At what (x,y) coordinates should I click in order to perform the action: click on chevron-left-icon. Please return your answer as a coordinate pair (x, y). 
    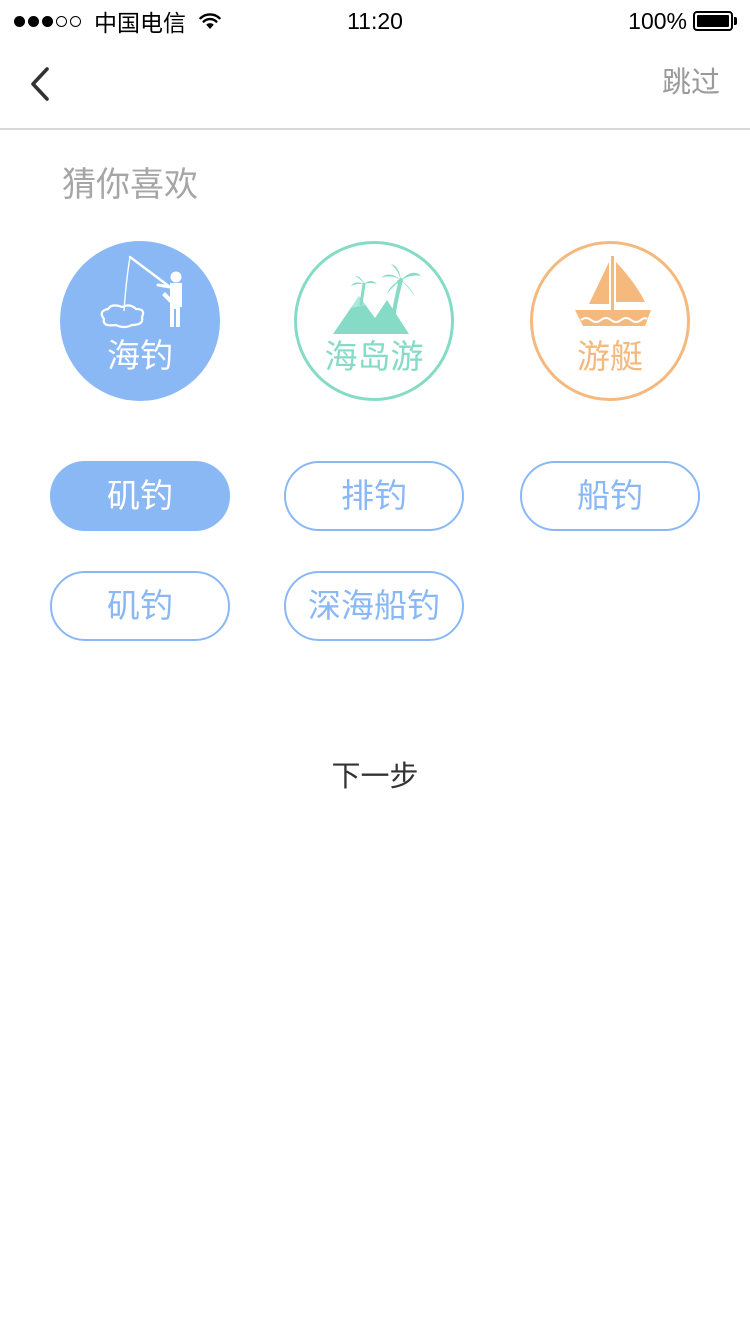
    Looking at the image, I should click on (40, 84).